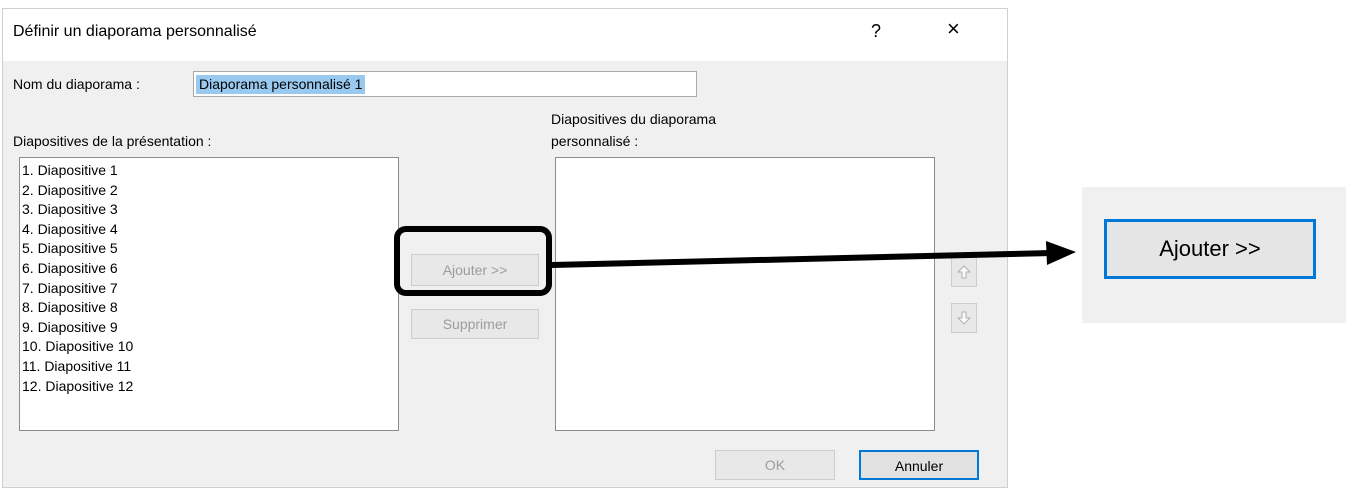 This screenshot has height=491, width=1346. I want to click on help-button: ?, so click(876, 31).